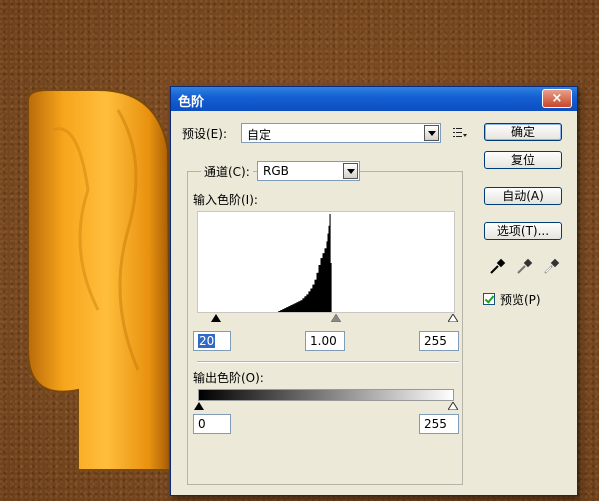 The image size is (599, 501). What do you see at coordinates (199, 406) in the screenshot?
I see `output-black-slider` at bounding box center [199, 406].